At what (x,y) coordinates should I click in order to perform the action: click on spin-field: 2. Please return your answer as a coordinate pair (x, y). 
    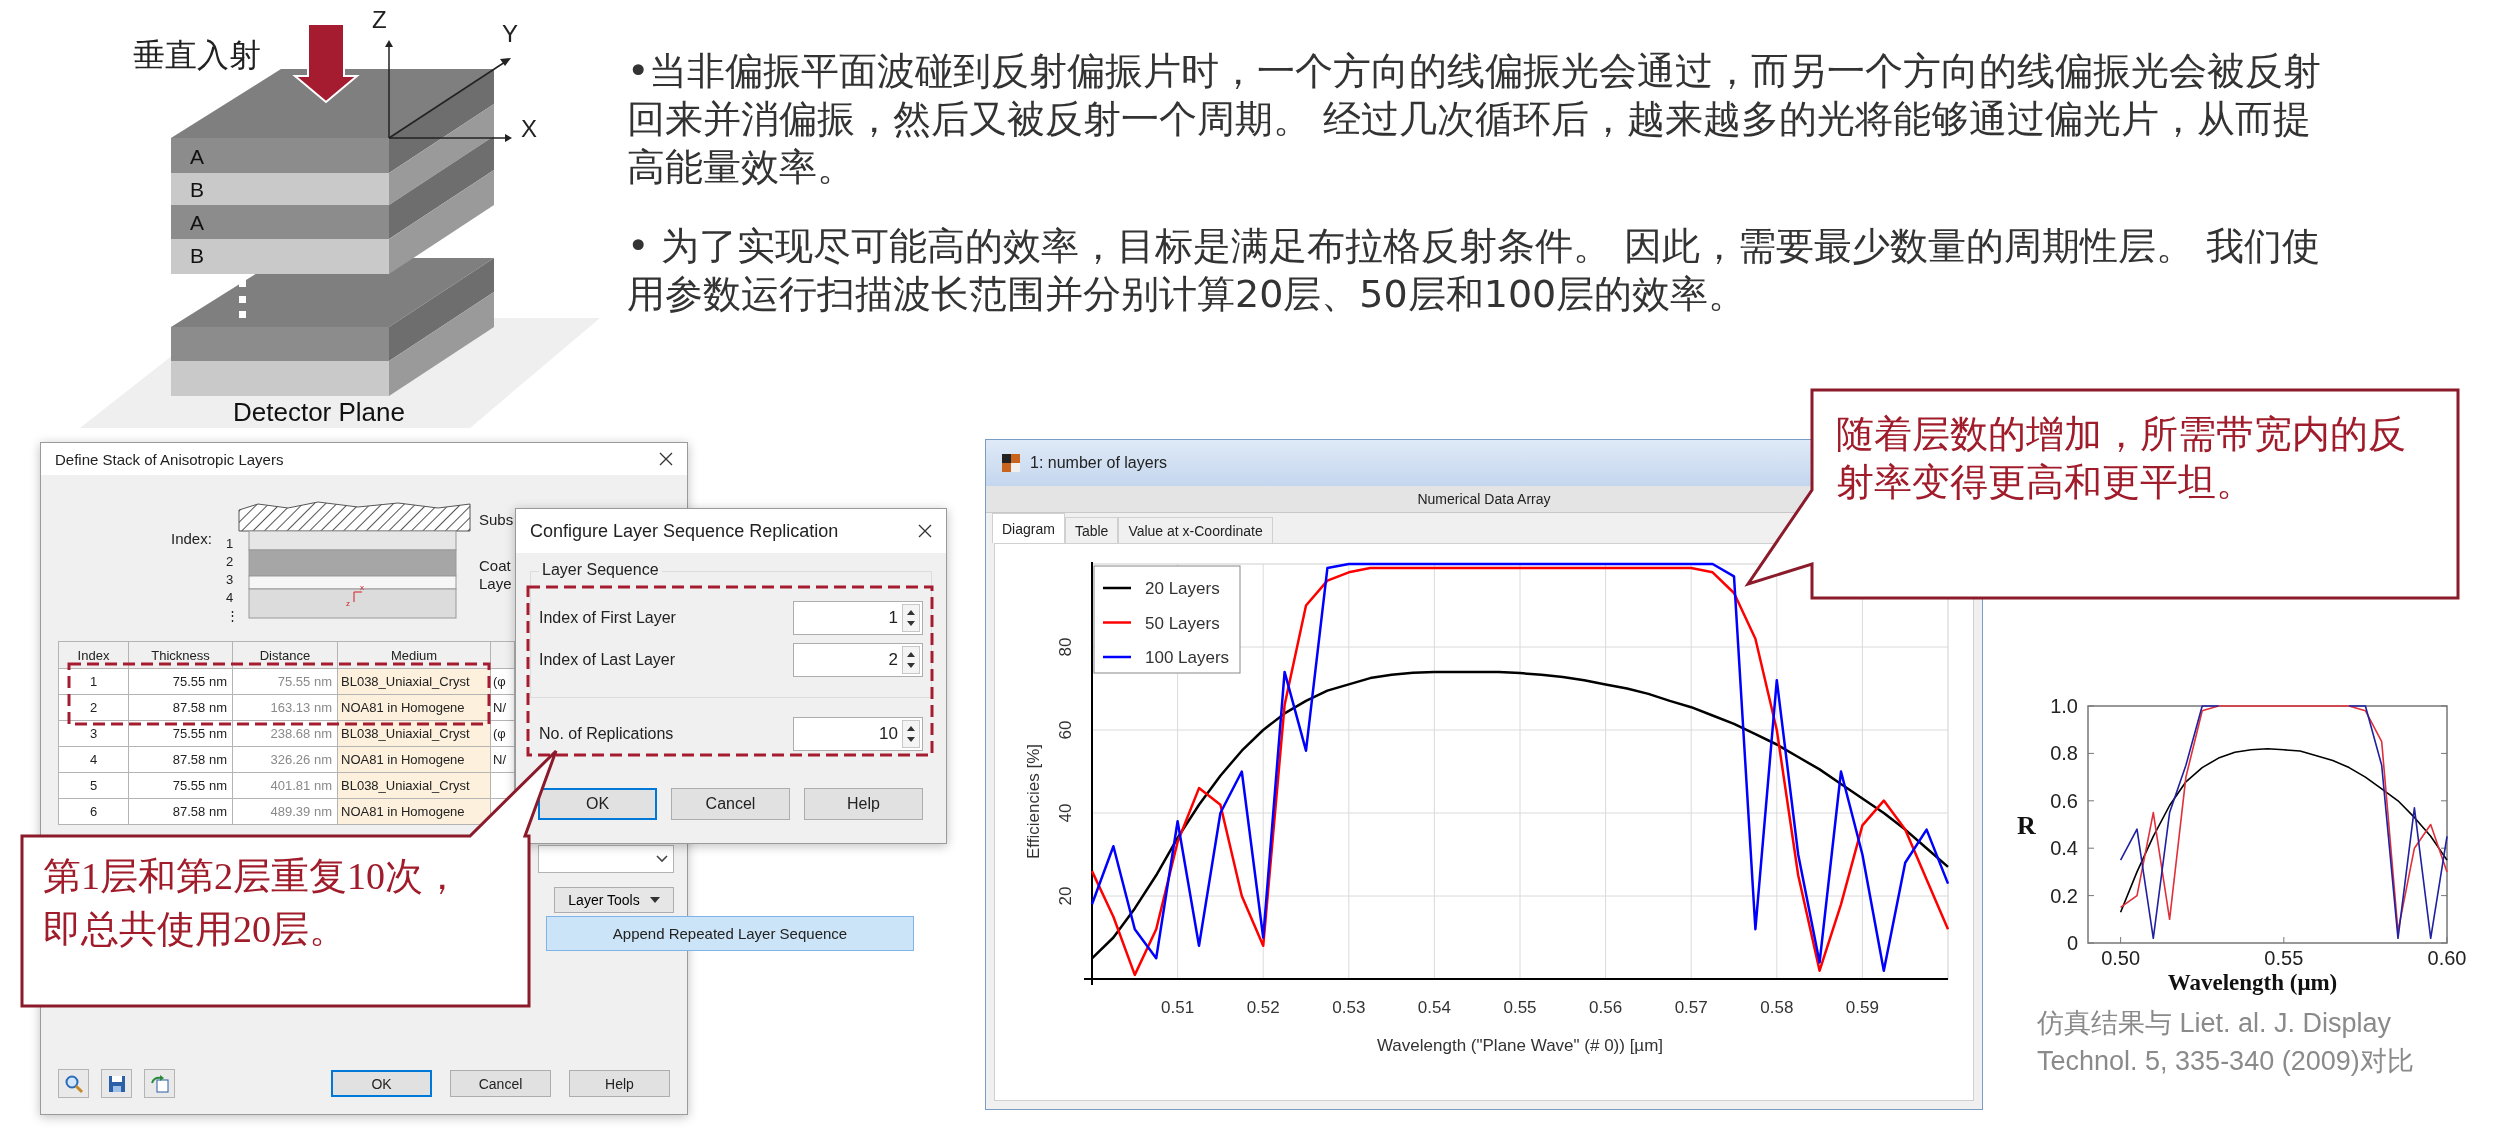
    Looking at the image, I should click on (858, 660).